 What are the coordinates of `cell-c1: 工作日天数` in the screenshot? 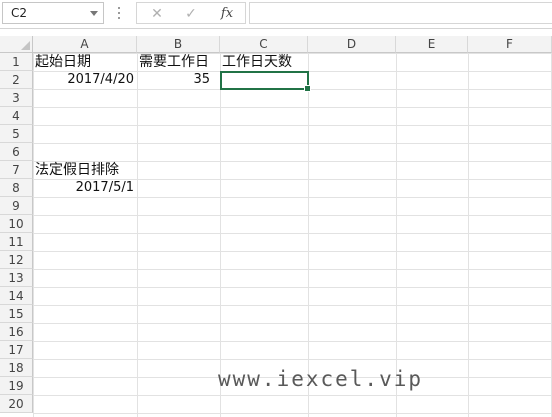 It's located at (264, 62).